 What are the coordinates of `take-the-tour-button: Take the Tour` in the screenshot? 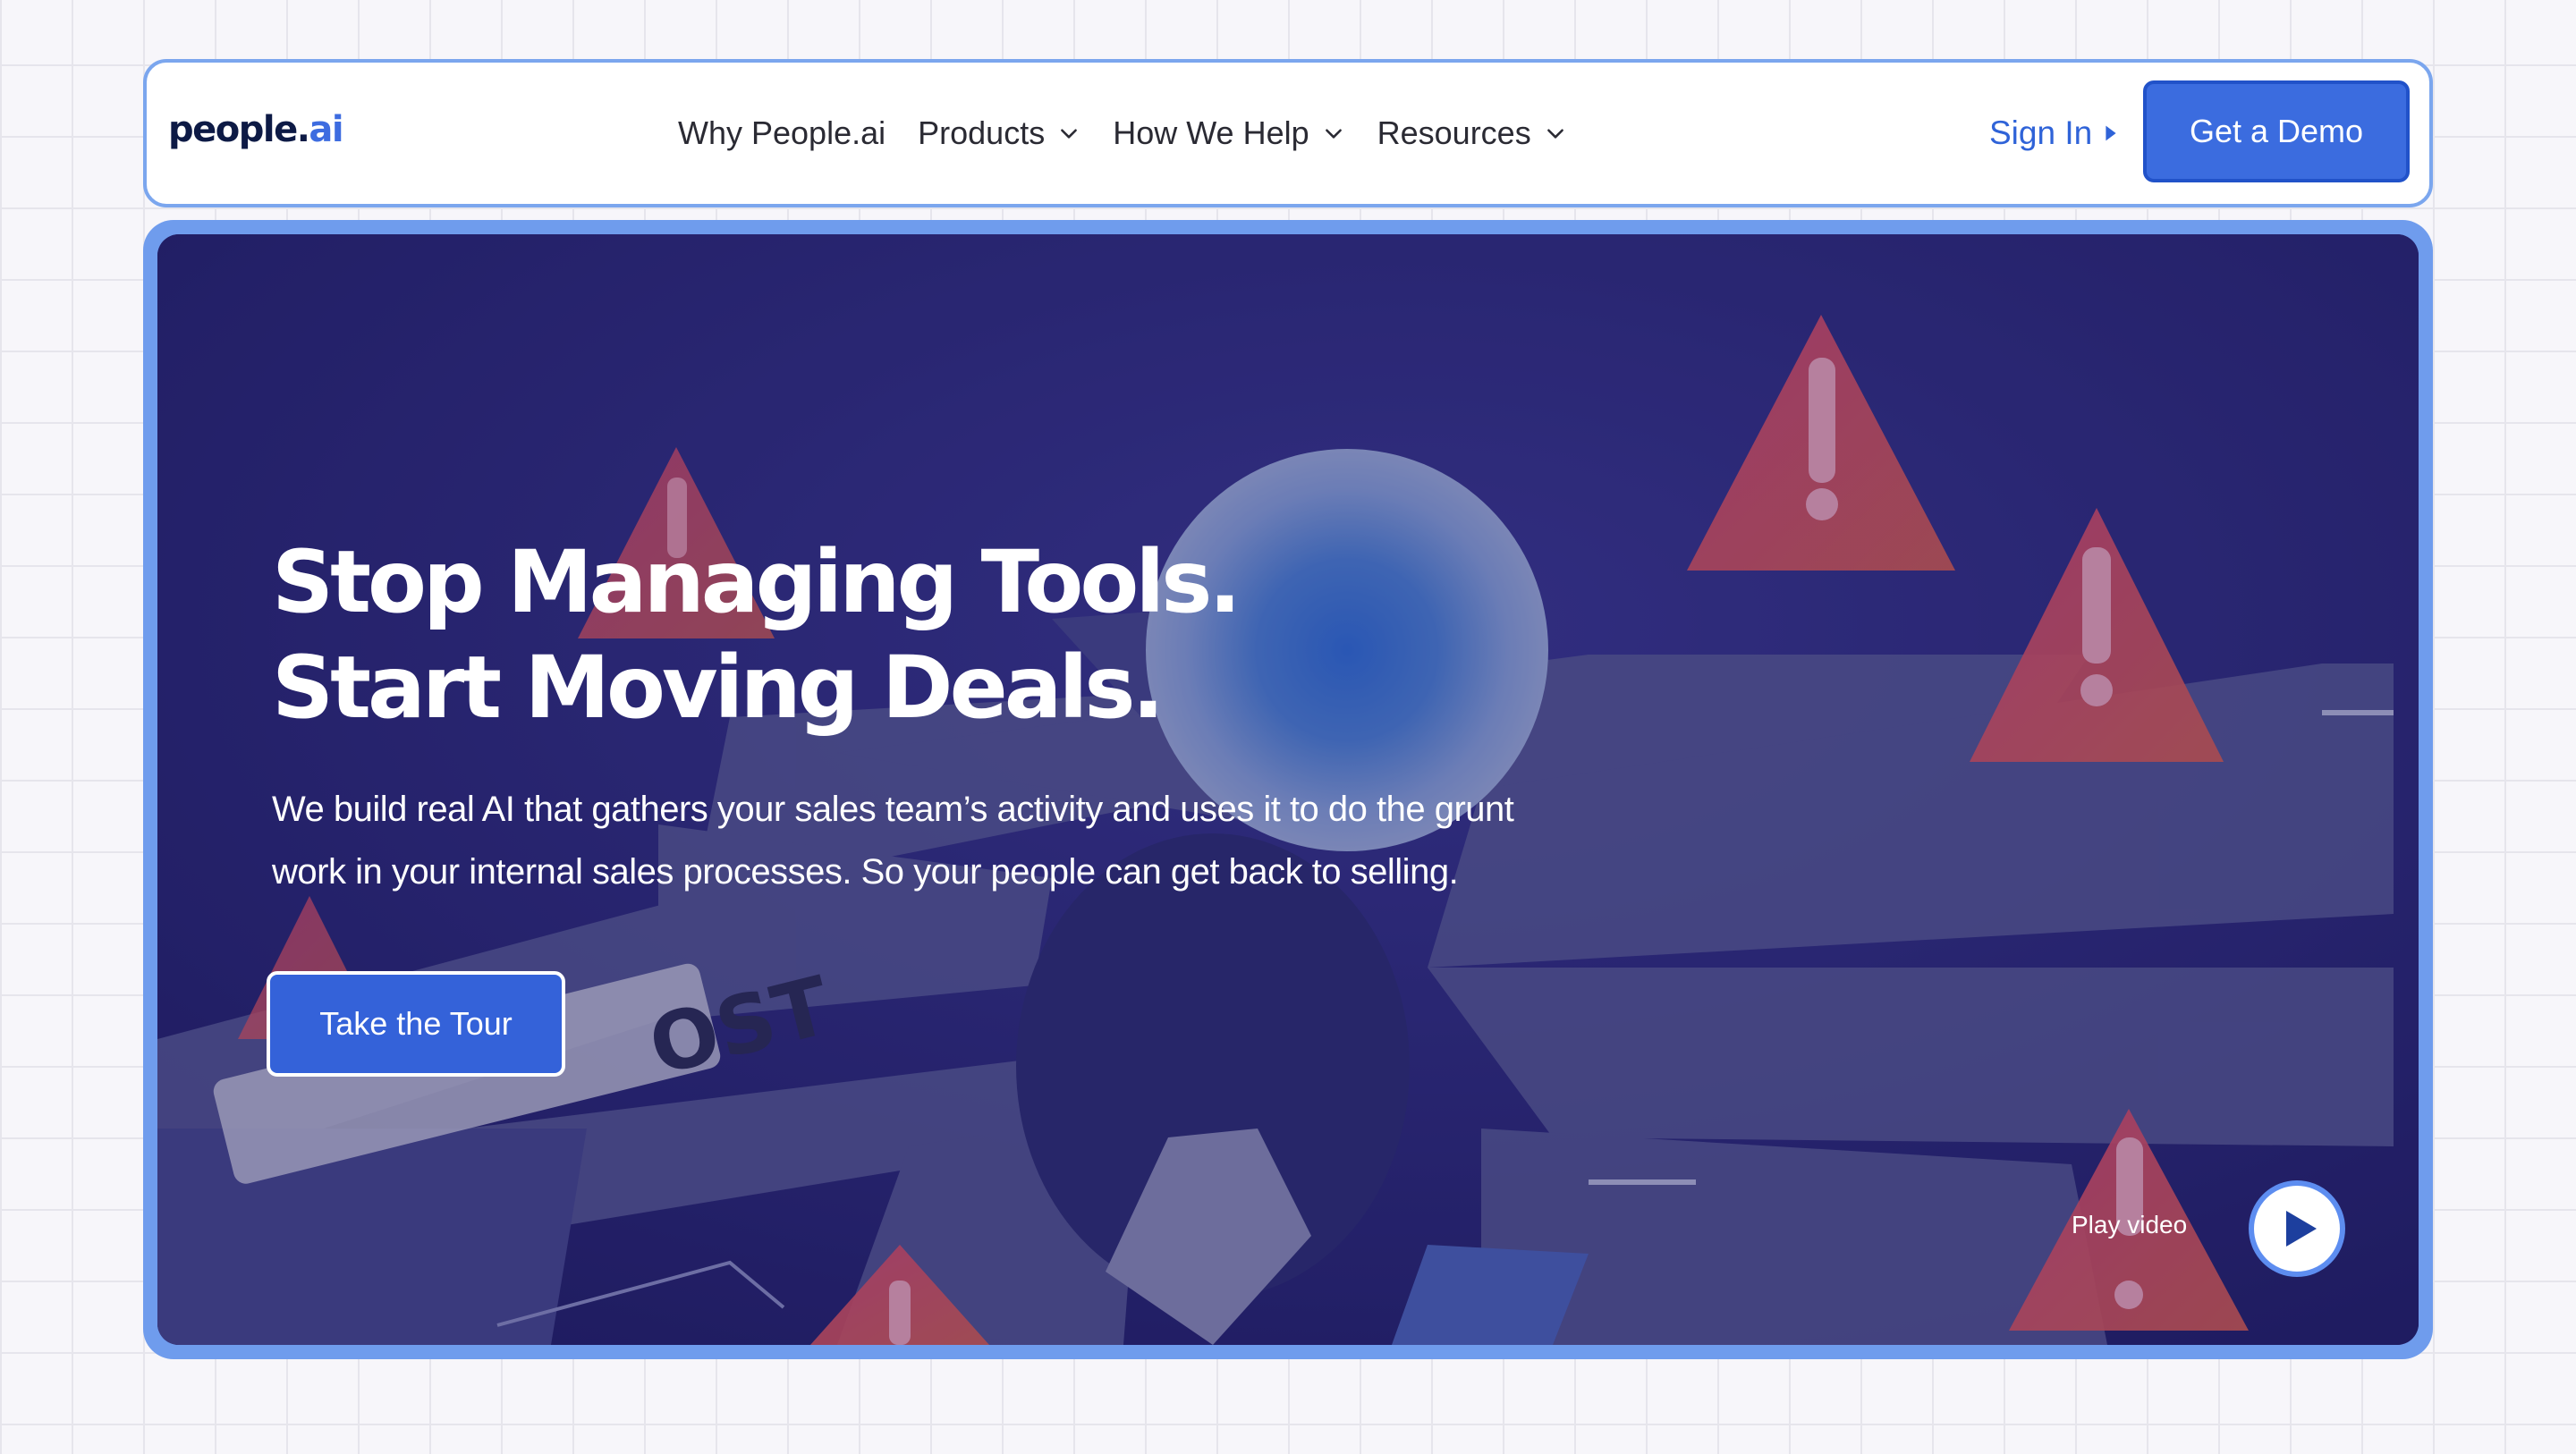 It's located at (416, 1024).